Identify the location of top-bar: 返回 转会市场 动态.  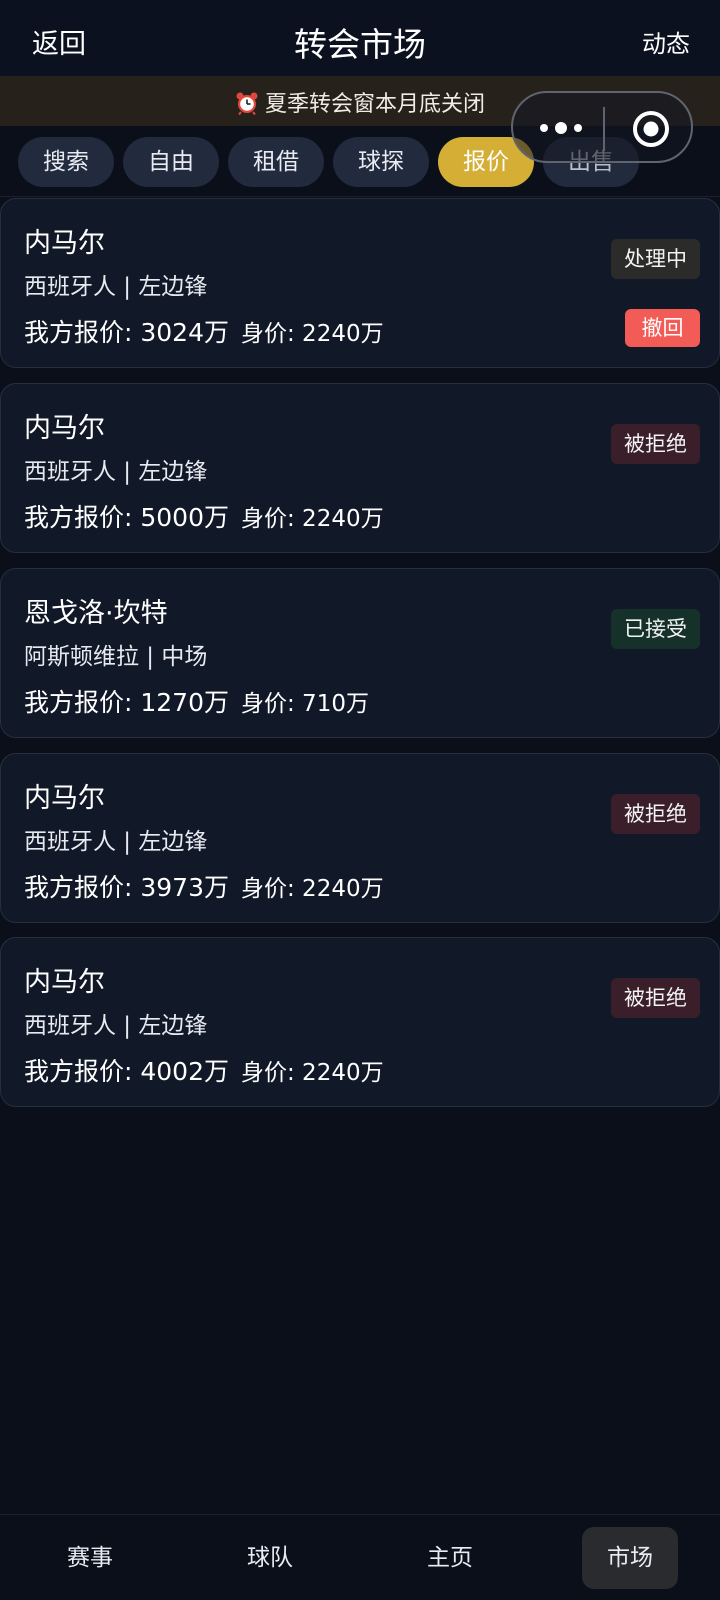
(360, 38).